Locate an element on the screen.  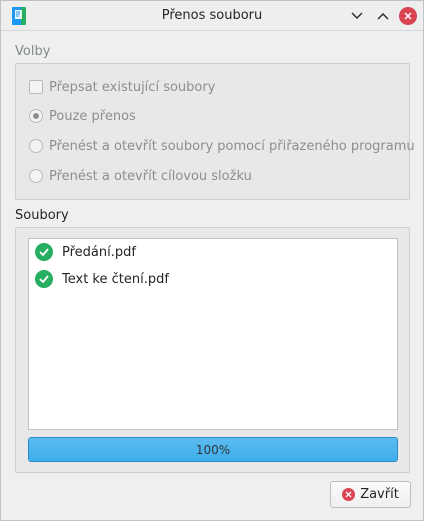
overwrite-label: Přepsat existující soubory is located at coordinates (132, 87).